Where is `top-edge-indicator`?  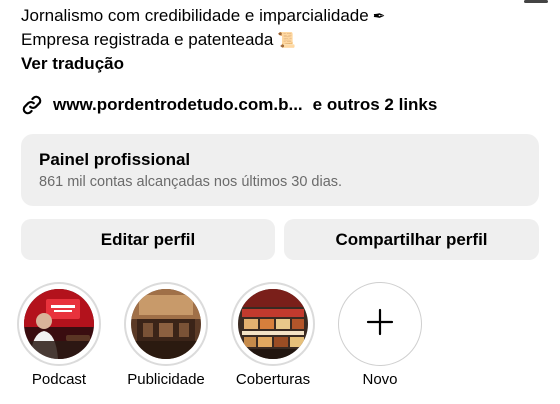 top-edge-indicator is located at coordinates (536, 1).